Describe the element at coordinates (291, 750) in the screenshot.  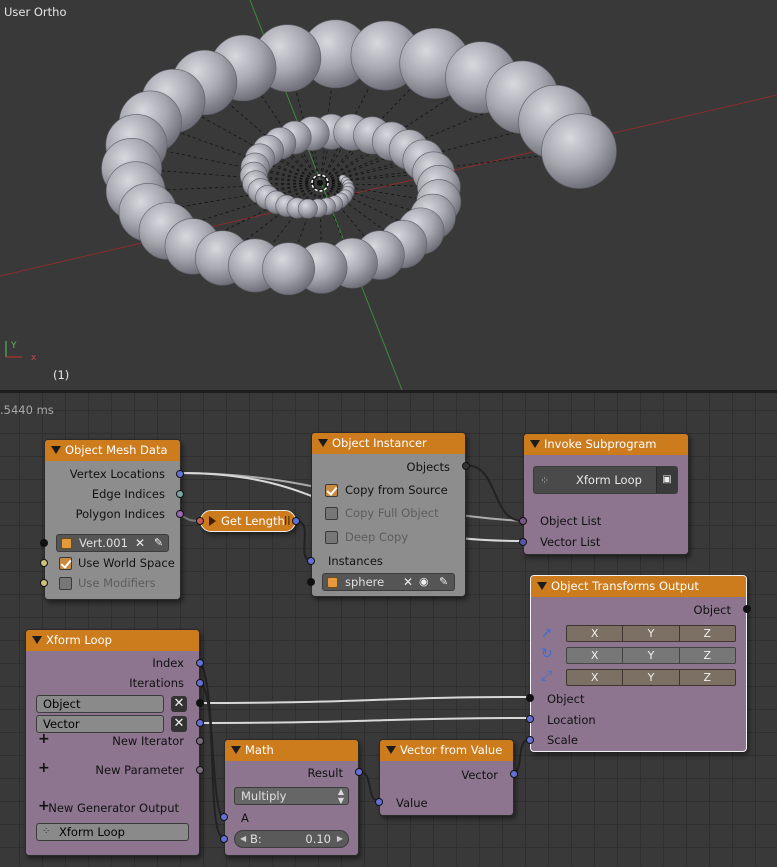
I see `node-header: Math` at that location.